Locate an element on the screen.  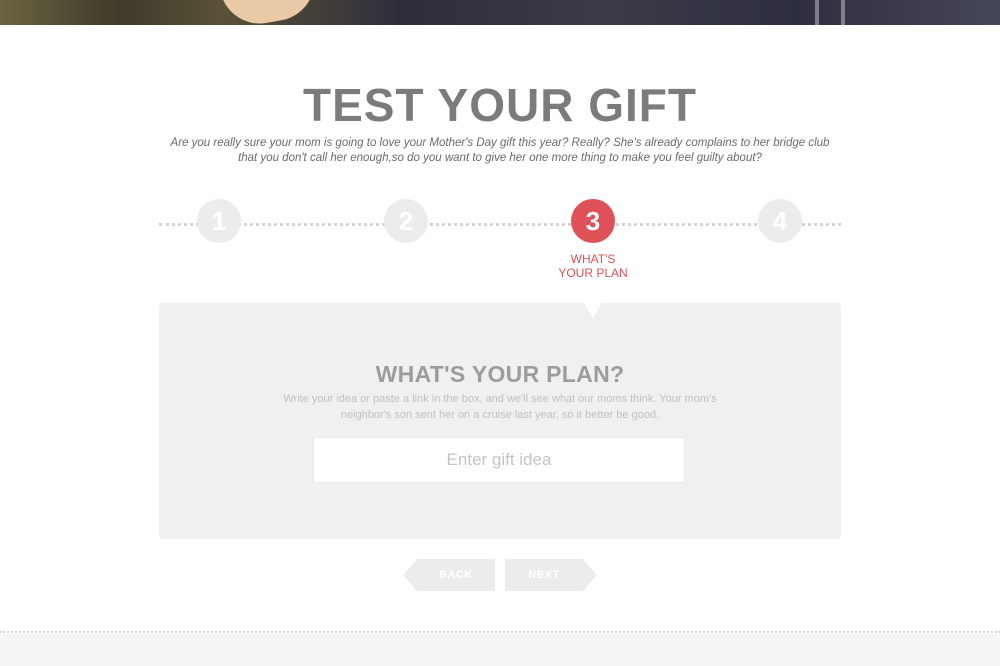
step-3-label: WHAT'S YOUR PLAN is located at coordinates (593, 266).